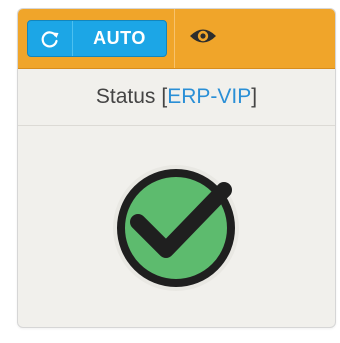 This screenshot has height=343, width=340. I want to click on status-code-bracket-close: ], so click(254, 96).